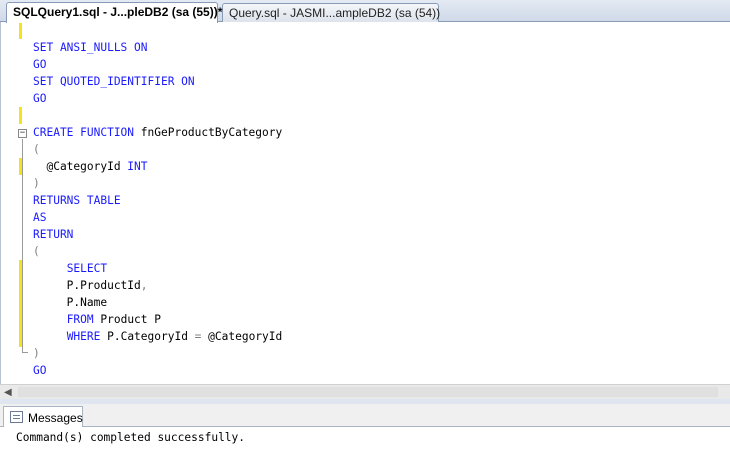  I want to click on tab-sqlquery1: SQLQuery1.sql - J...pleDB2 (sa (55))*, so click(114, 12).